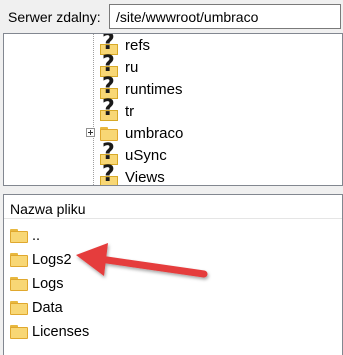 Image resolution: width=343 pixels, height=355 pixels. What do you see at coordinates (138, 45) in the screenshot?
I see `tree-item-label: refs` at bounding box center [138, 45].